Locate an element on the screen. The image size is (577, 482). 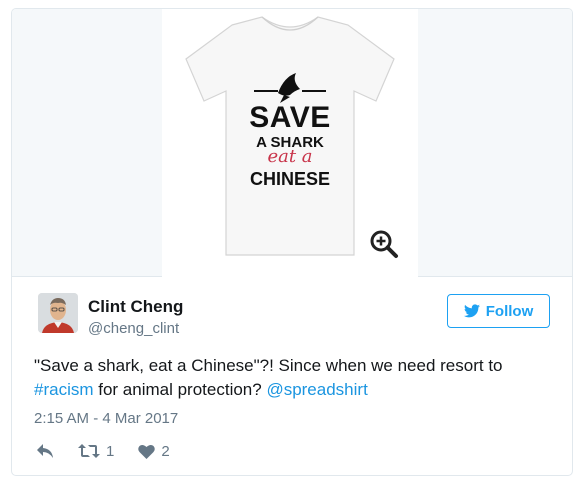
like-count: 2 is located at coordinates (165, 451).